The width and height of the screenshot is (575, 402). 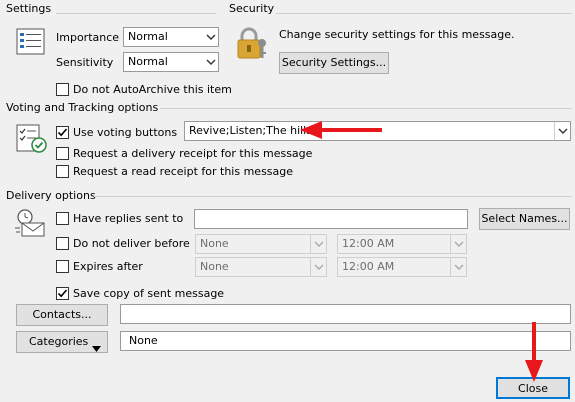 What do you see at coordinates (131, 243) in the screenshot?
I see `do-not-deliver-label: Do not deliver before` at bounding box center [131, 243].